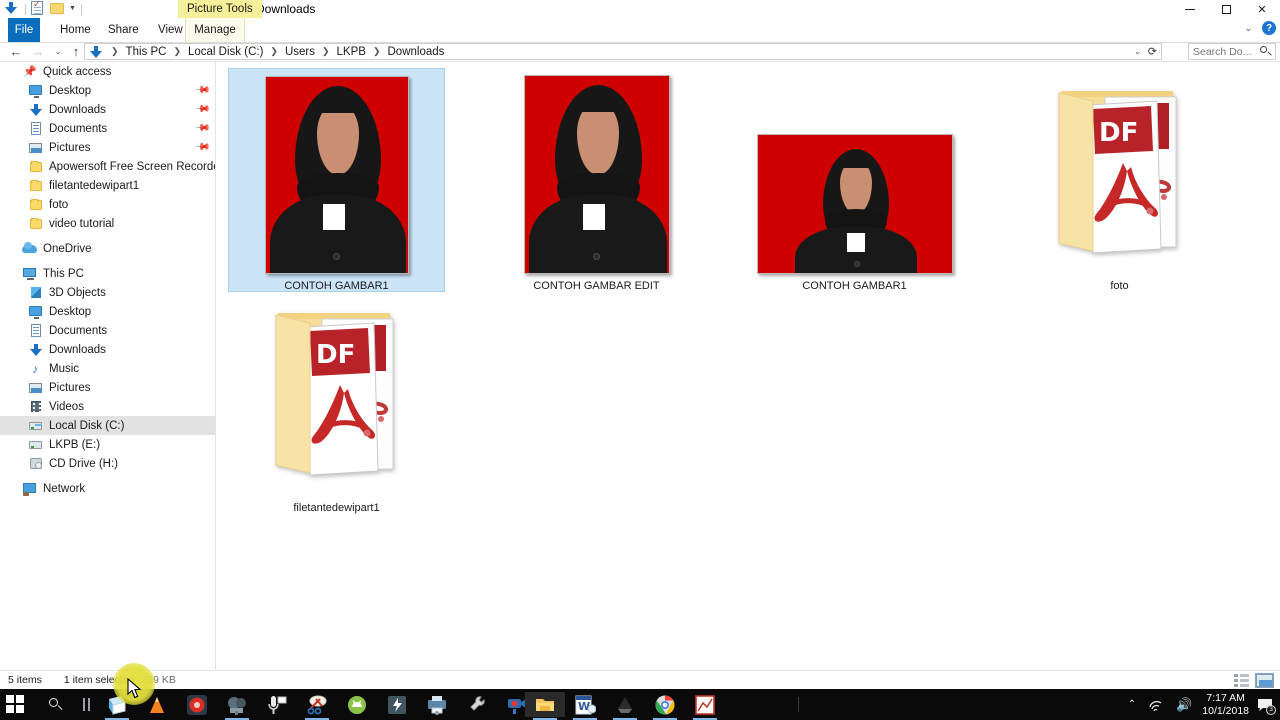 The height and width of the screenshot is (720, 1280). What do you see at coordinates (77, 71) in the screenshot?
I see `sidebar-item-label: Quick access` at bounding box center [77, 71].